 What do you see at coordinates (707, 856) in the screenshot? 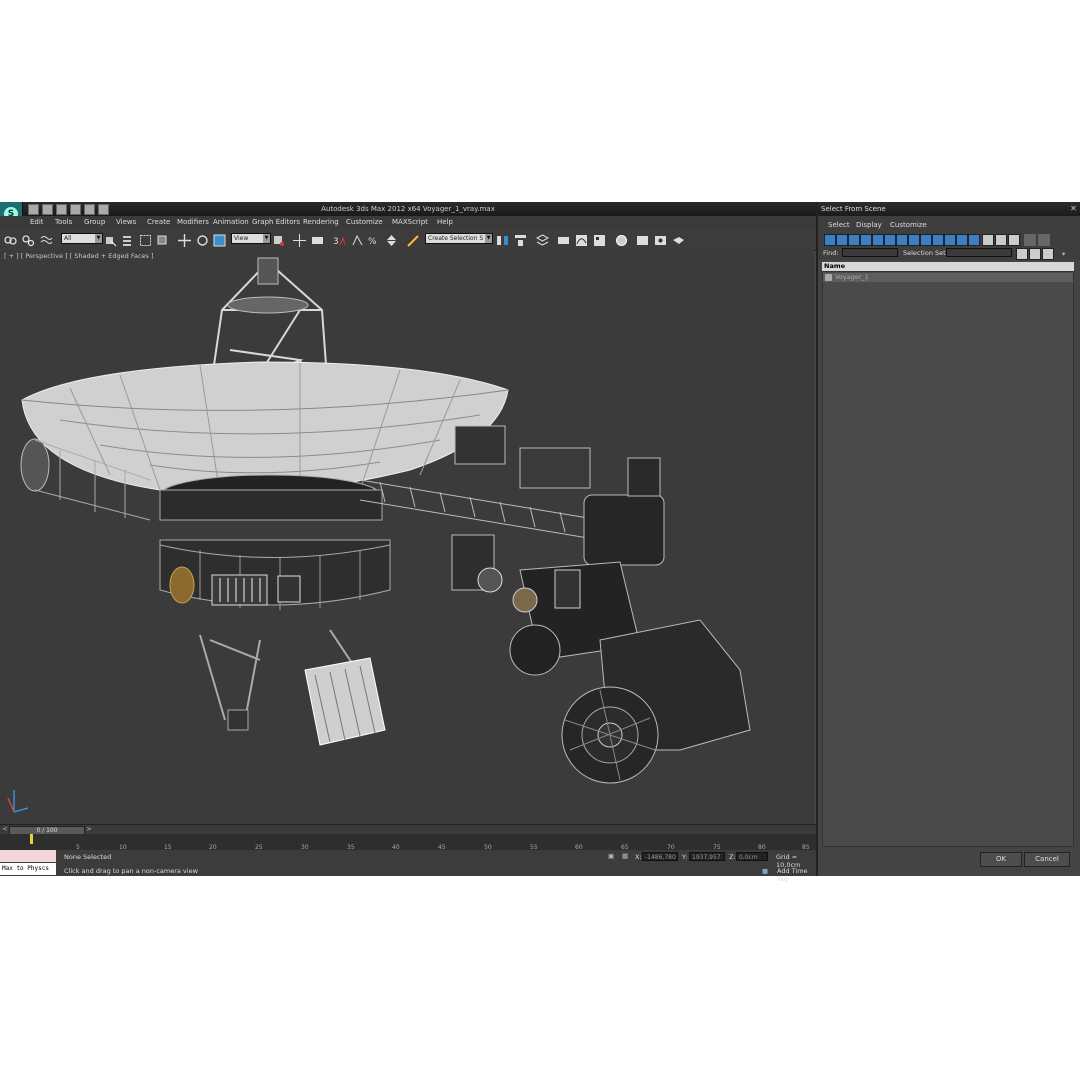
I see `y-coord-field: 1937,957` at bounding box center [707, 856].